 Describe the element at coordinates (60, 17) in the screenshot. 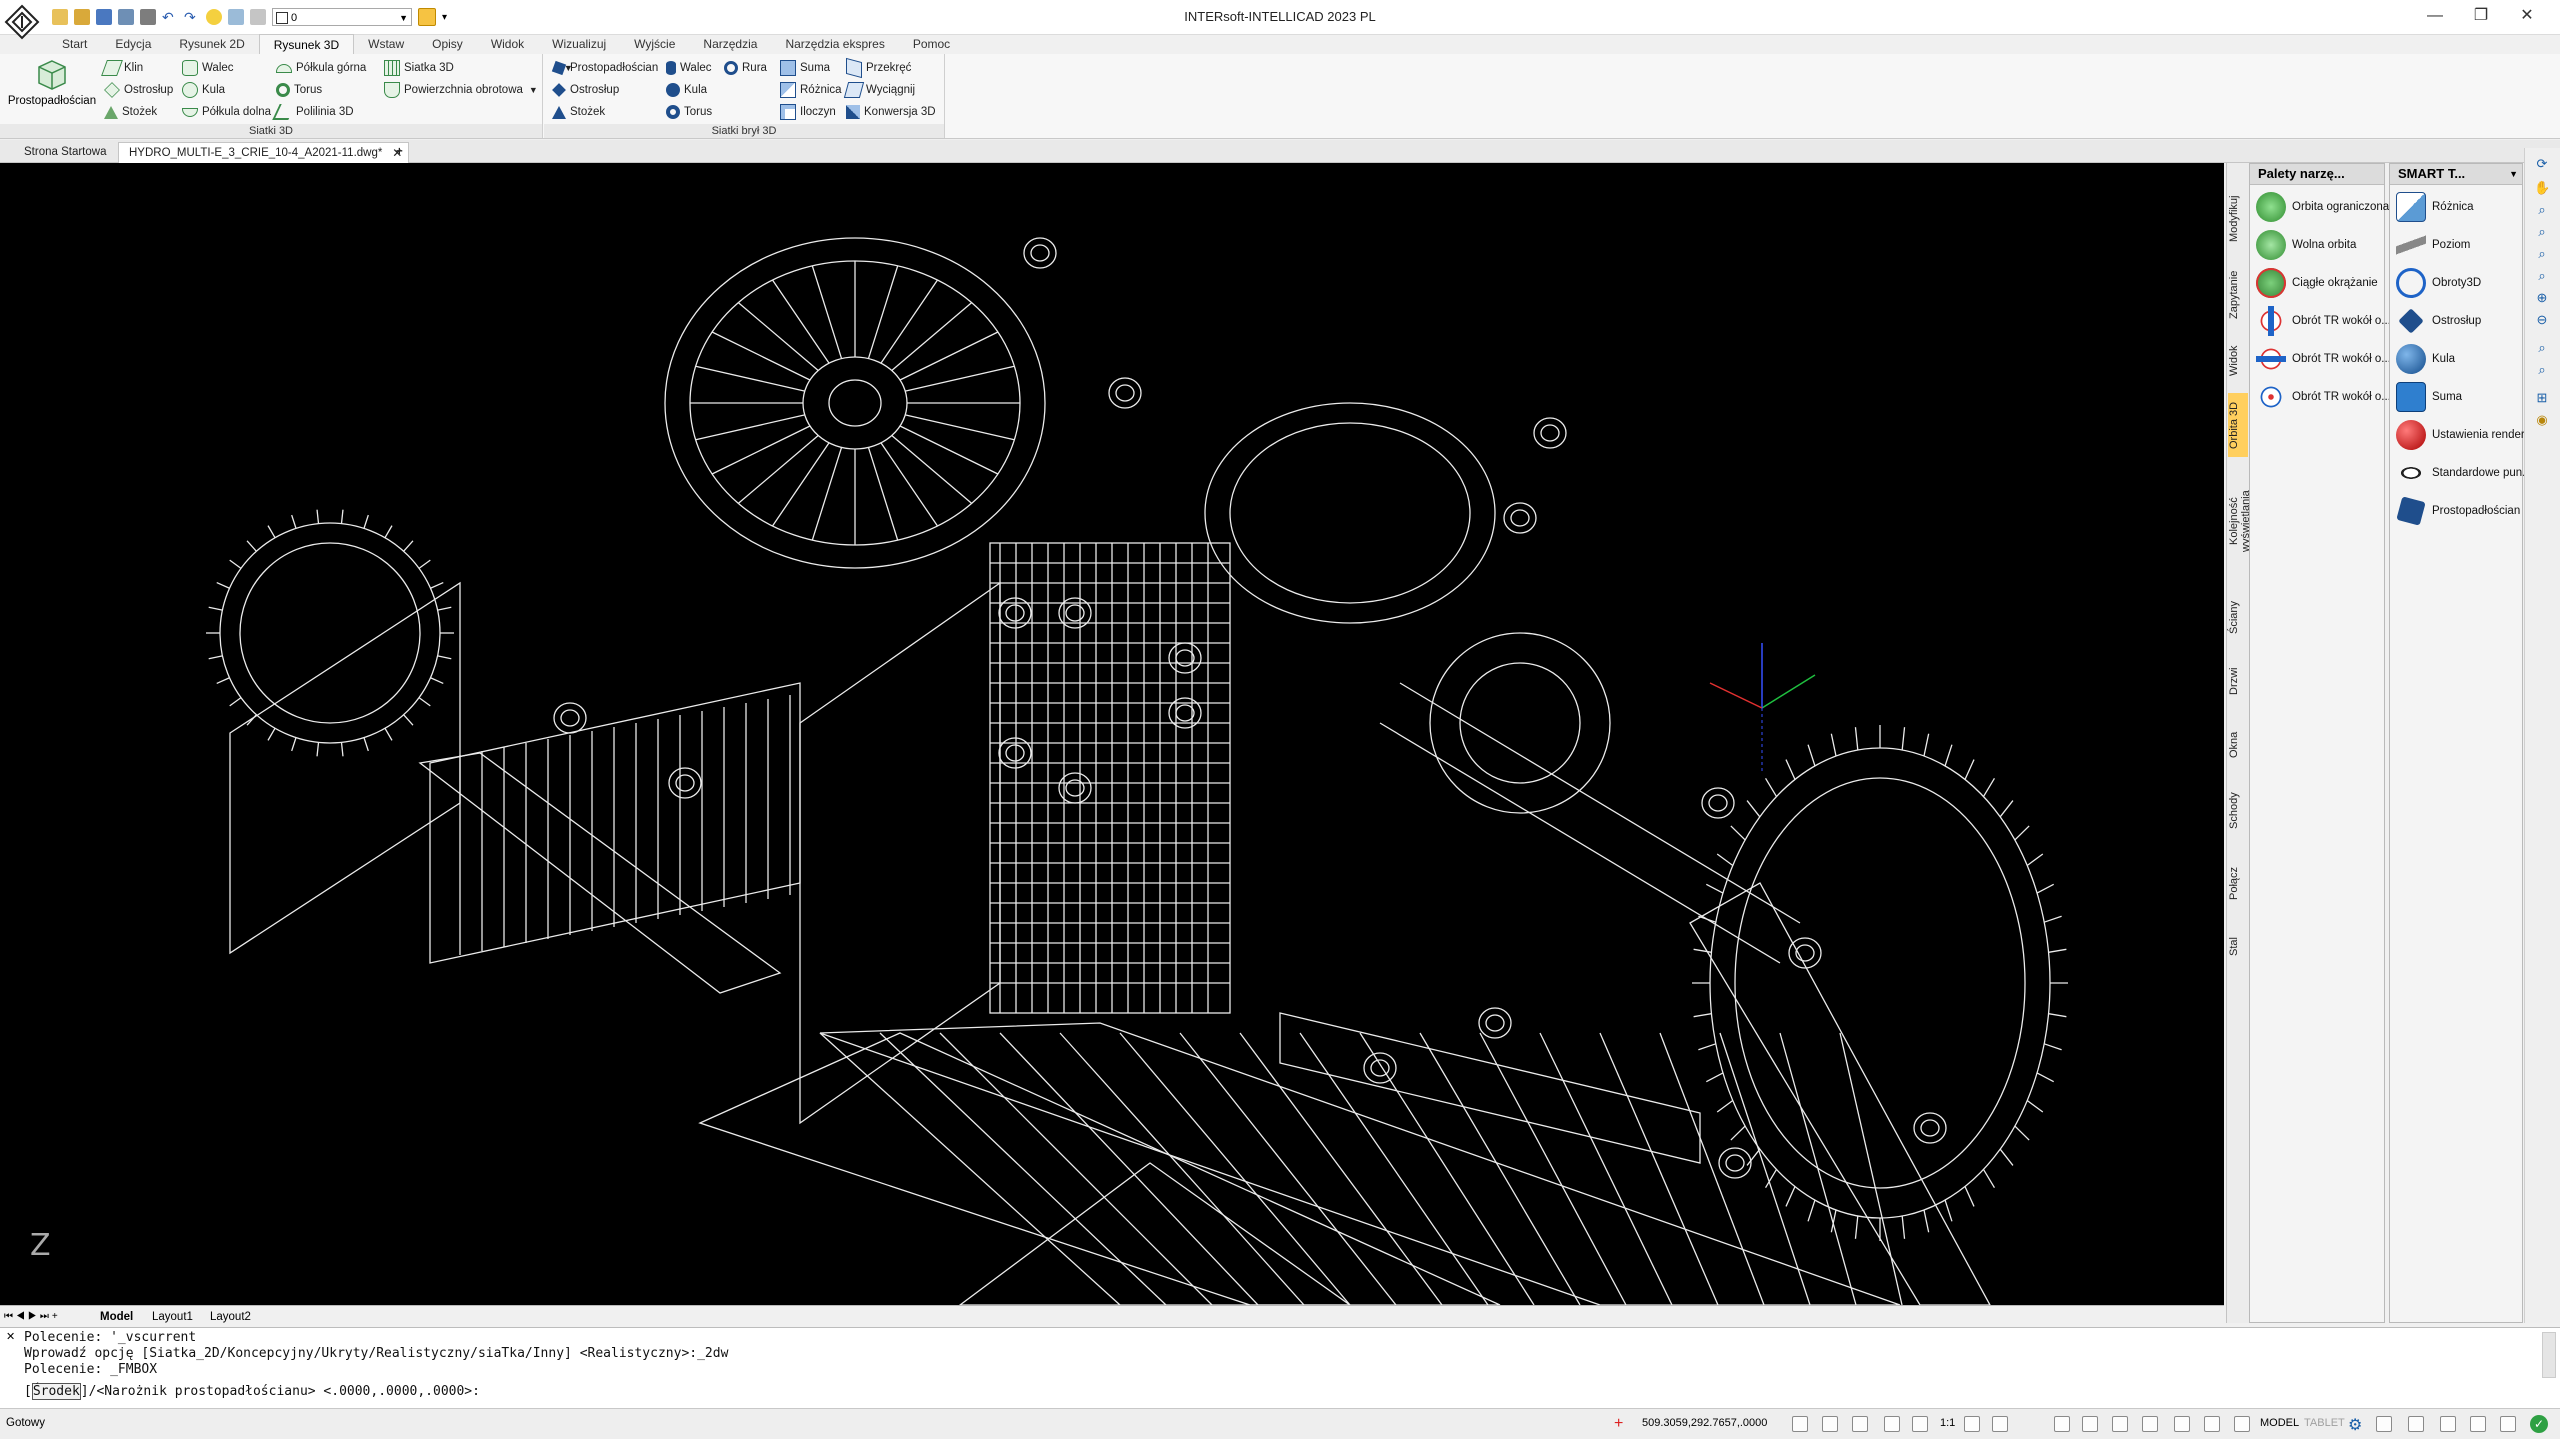

I see `new-file-icon` at that location.